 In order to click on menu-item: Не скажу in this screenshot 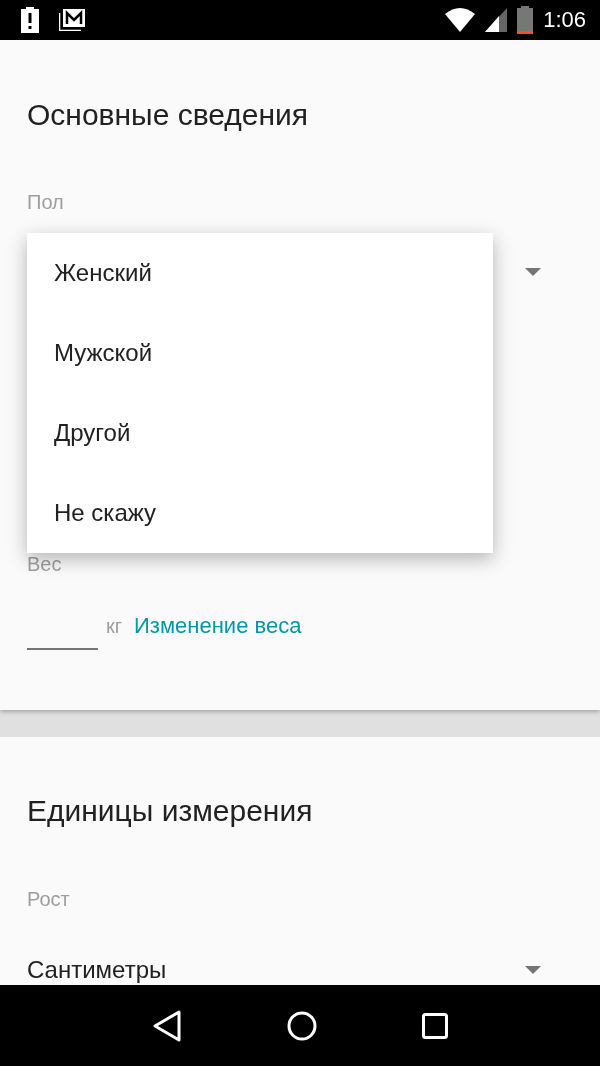, I will do `click(260, 513)`.